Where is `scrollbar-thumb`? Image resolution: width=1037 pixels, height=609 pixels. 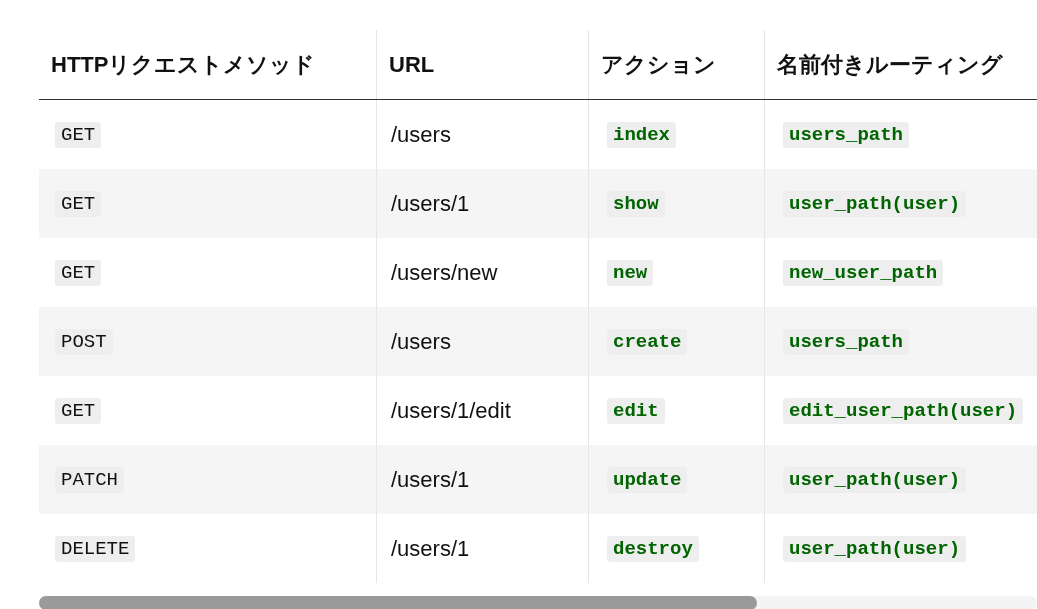
scrollbar-thumb is located at coordinates (398, 602).